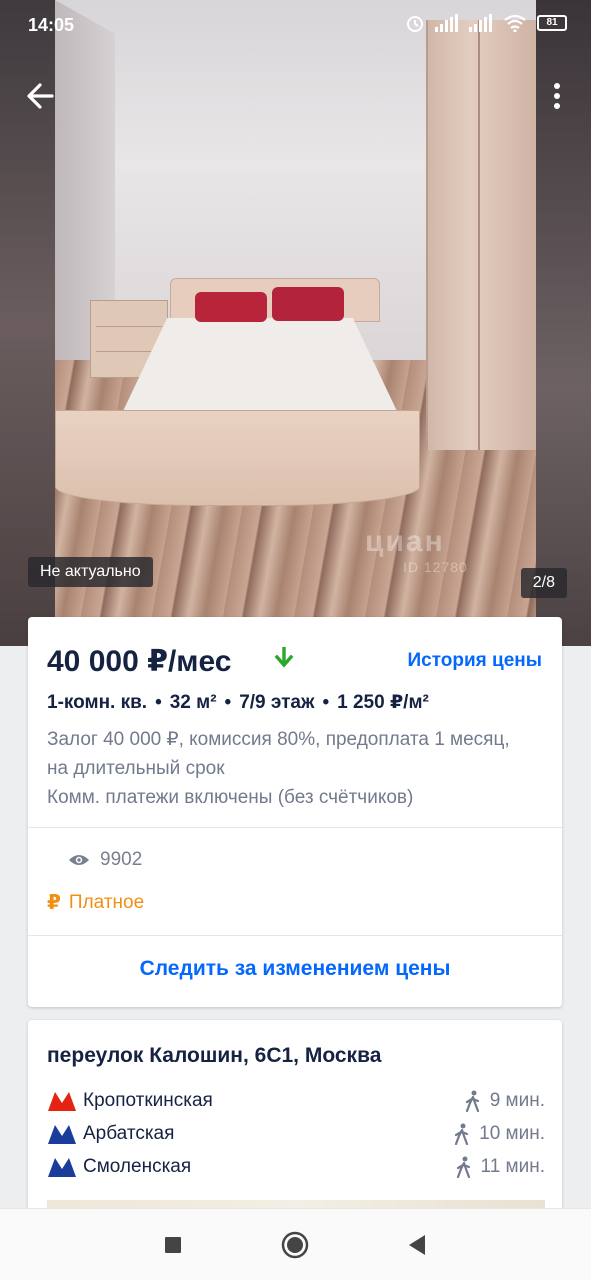 This screenshot has height=1280, width=591. Describe the element at coordinates (230, 797) in the screenshot. I see `utilities-terms: Комм. платежи включены (без счётчиков)` at that location.